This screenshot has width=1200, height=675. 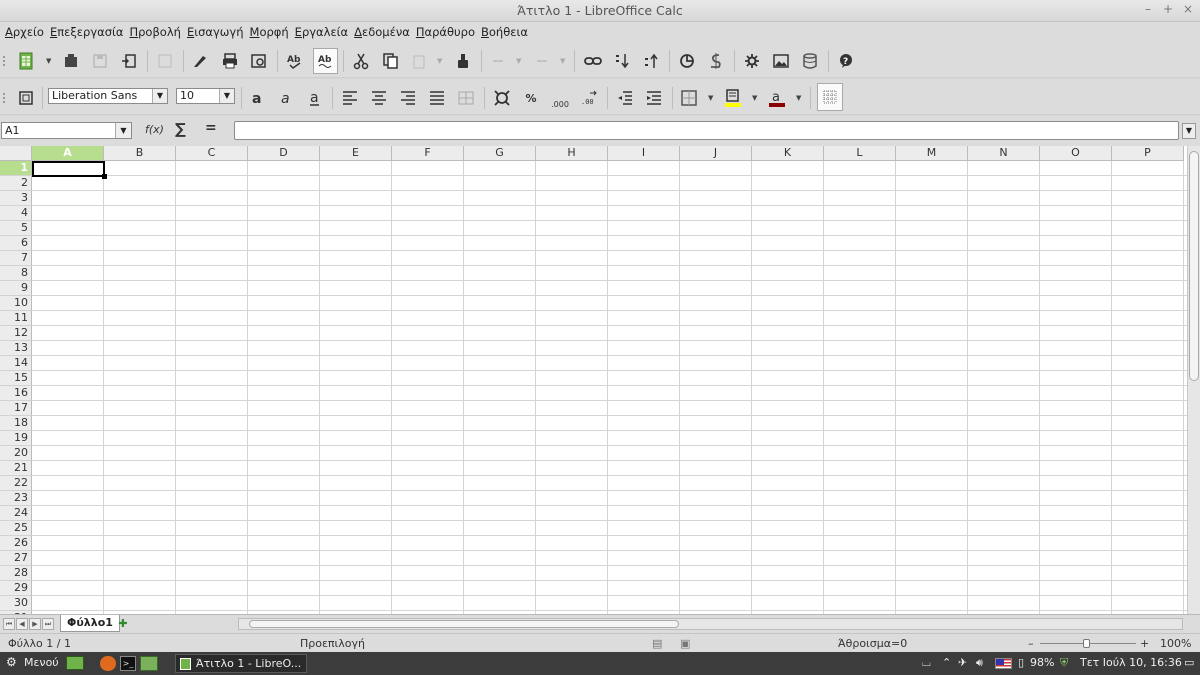 I want to click on print-icon, so click(x=230, y=61).